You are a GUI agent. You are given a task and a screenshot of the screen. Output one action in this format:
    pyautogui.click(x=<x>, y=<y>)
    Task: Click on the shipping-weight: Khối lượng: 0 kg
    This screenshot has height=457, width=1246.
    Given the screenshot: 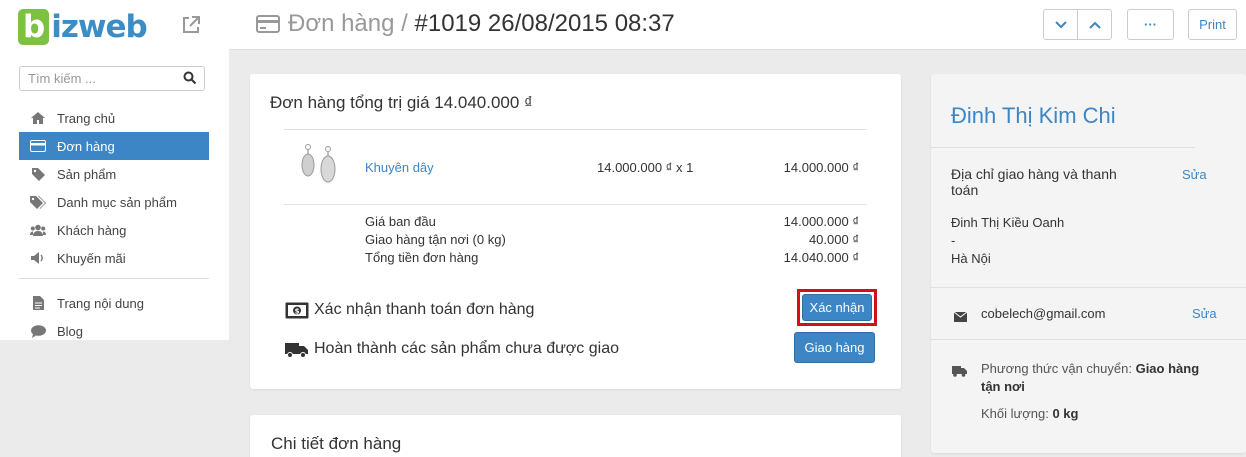 What is the action you would take?
    pyautogui.click(x=1029, y=413)
    